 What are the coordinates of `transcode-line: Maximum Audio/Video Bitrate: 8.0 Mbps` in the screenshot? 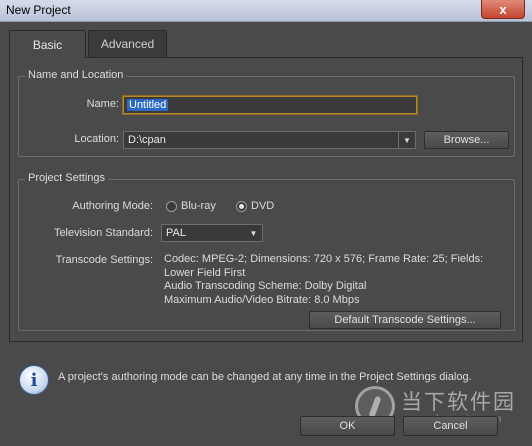 It's located at (262, 299).